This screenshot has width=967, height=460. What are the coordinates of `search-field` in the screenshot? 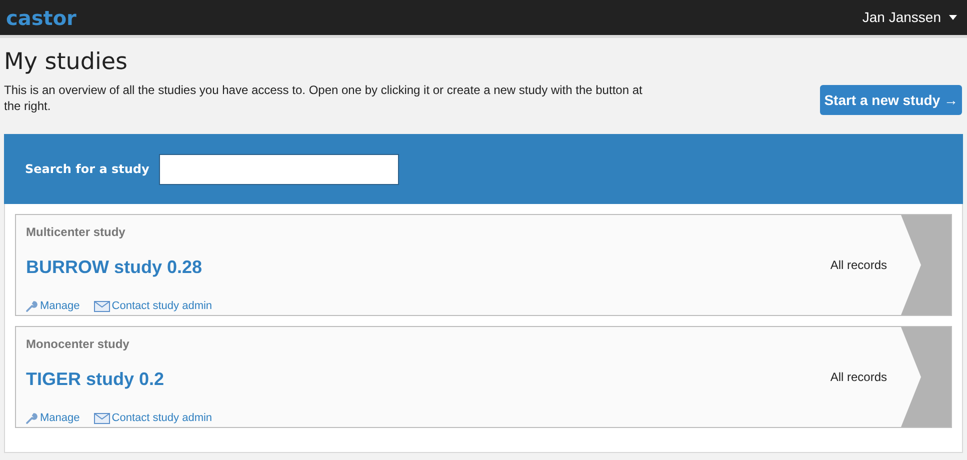 It's located at (279, 169).